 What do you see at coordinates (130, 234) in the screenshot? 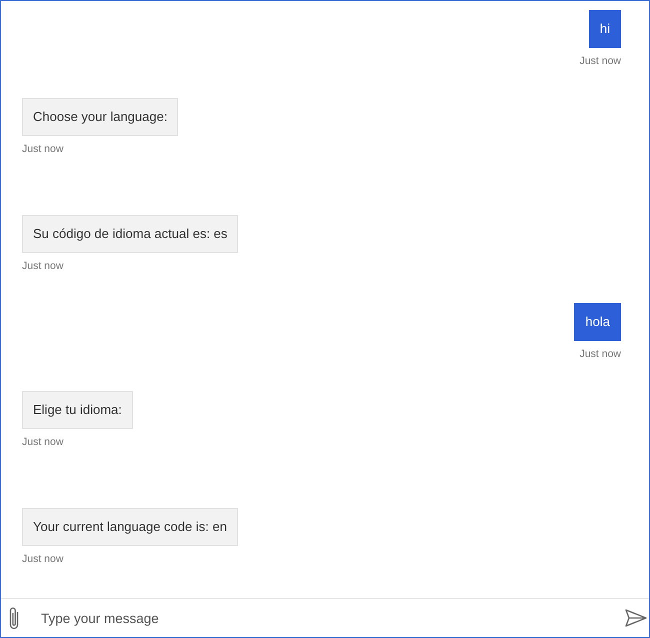
I see `bot-message-bubble: Su código de idioma actual es: es` at bounding box center [130, 234].